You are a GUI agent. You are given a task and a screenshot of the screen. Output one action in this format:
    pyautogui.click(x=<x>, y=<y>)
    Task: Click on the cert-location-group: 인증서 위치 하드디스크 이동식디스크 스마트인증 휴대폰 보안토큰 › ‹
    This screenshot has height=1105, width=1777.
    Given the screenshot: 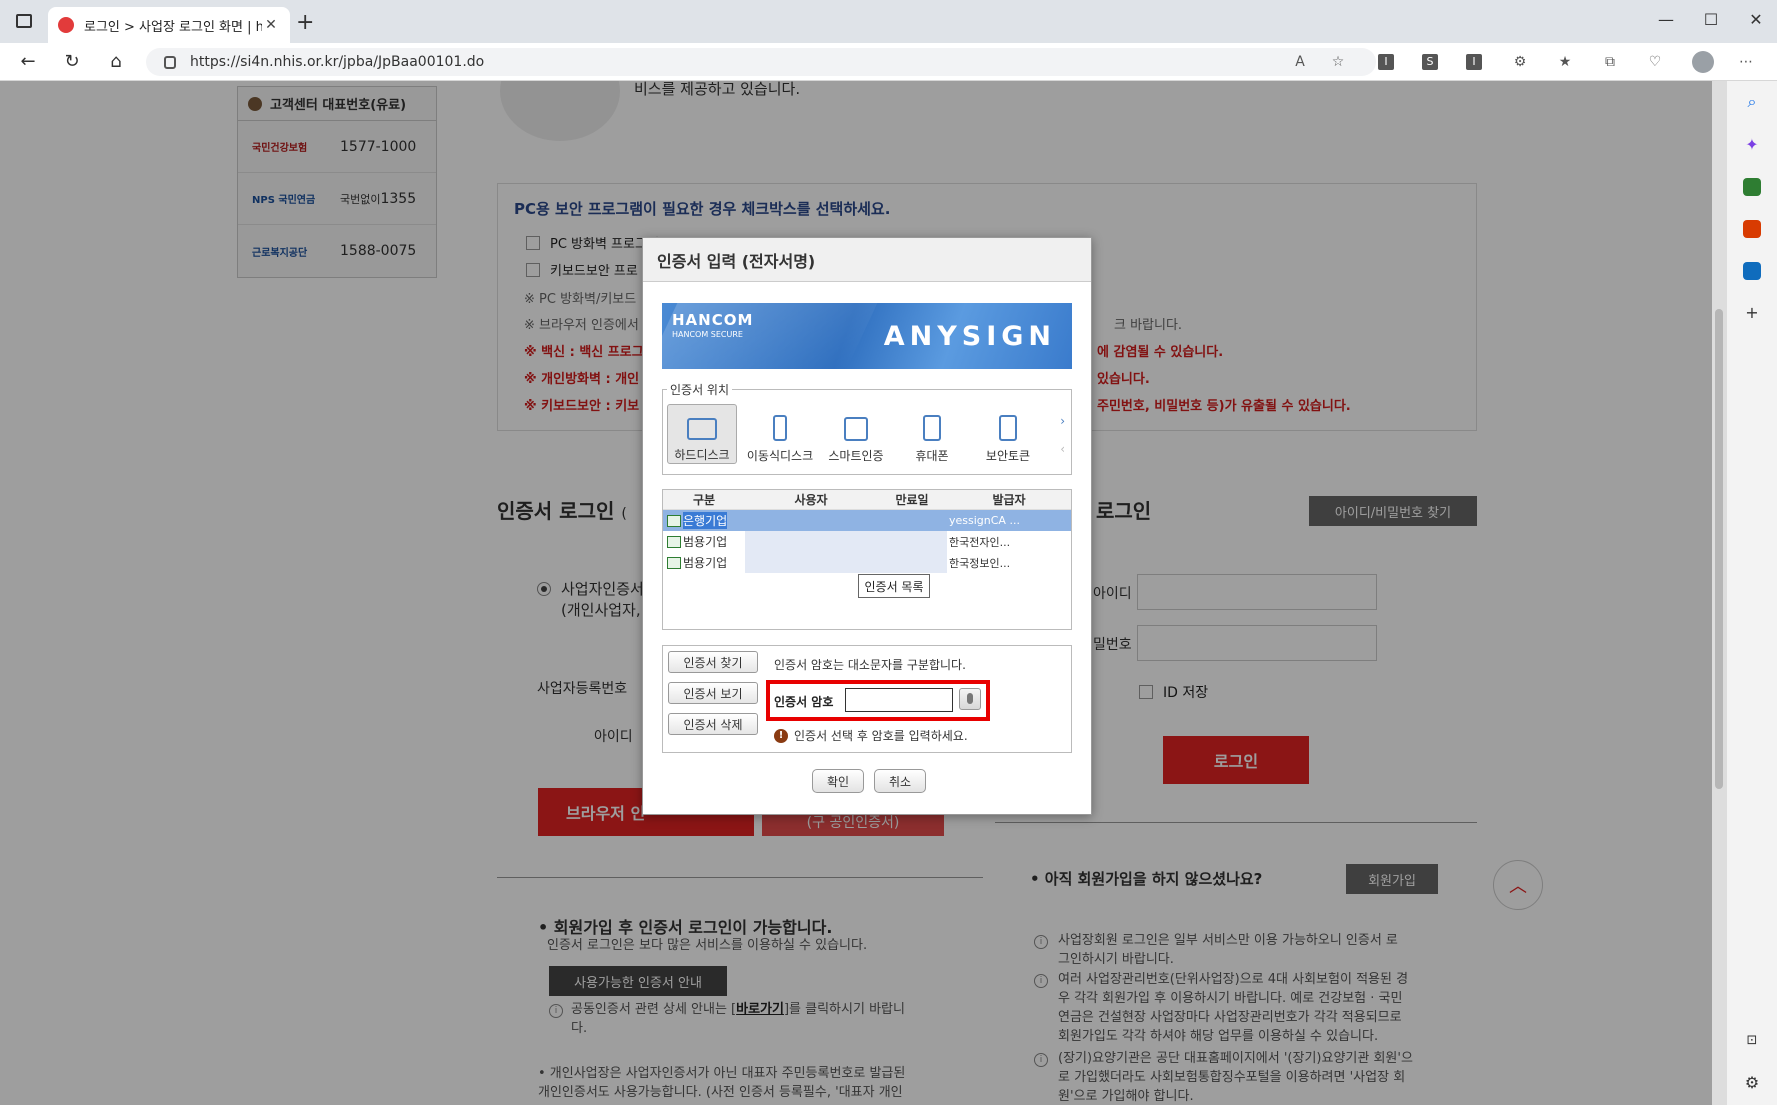 What is the action you would take?
    pyautogui.click(x=867, y=428)
    